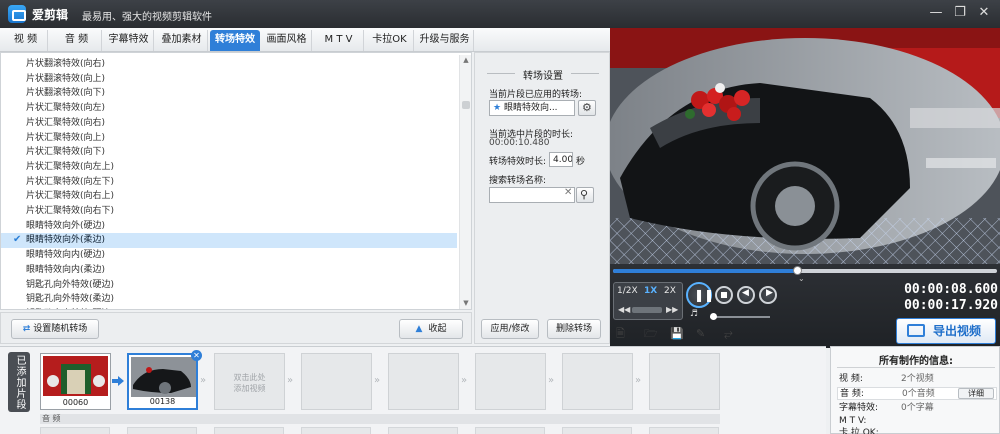  I want to click on scroll-down-icon: ▼, so click(465, 303).